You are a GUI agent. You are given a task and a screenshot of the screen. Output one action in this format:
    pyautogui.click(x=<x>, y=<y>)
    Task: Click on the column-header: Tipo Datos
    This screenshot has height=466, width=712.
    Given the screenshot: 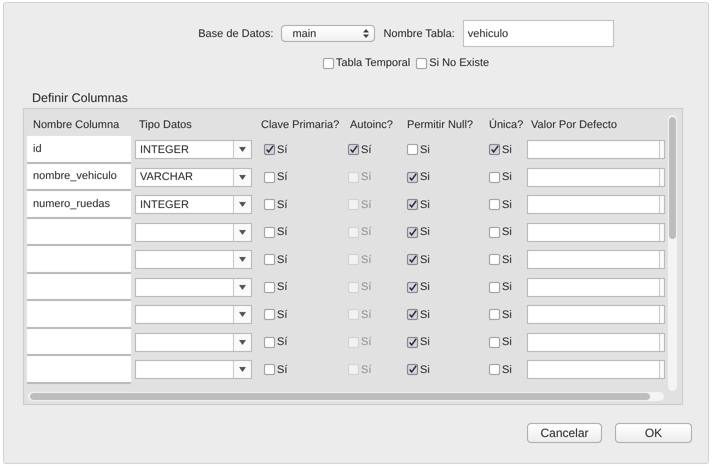 What is the action you would take?
    pyautogui.click(x=165, y=125)
    